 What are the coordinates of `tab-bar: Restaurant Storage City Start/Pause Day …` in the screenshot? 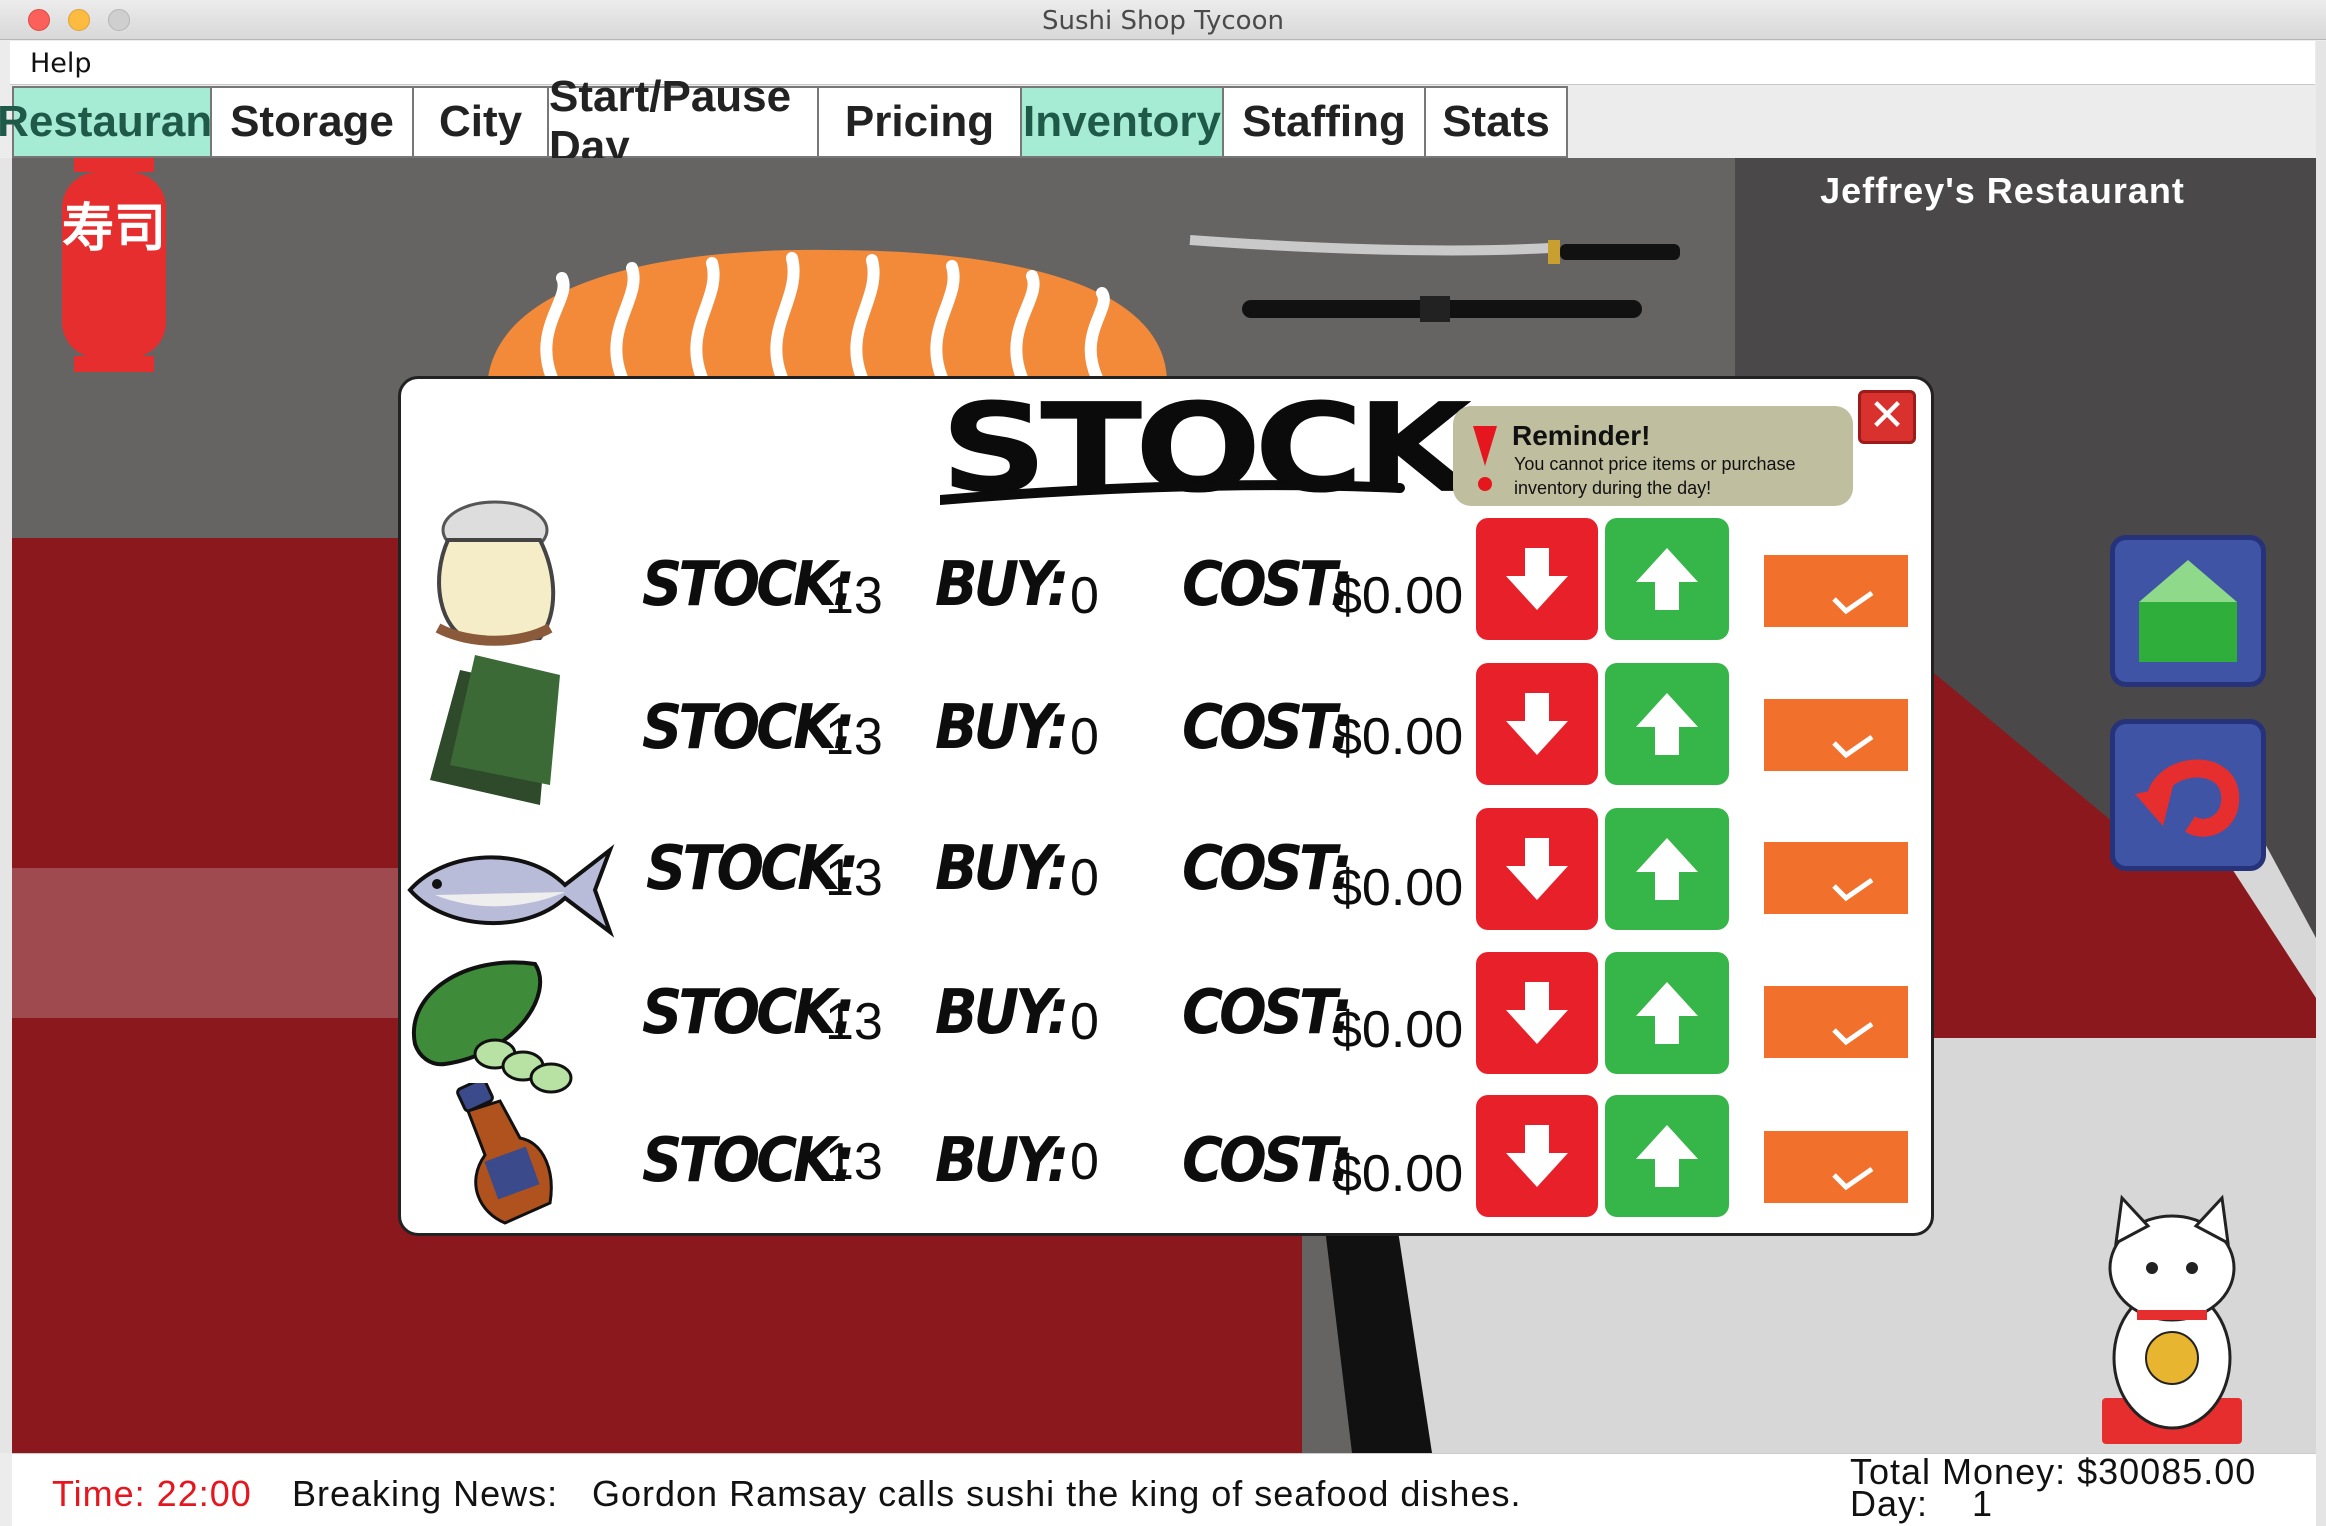 It's located at (1157, 121).